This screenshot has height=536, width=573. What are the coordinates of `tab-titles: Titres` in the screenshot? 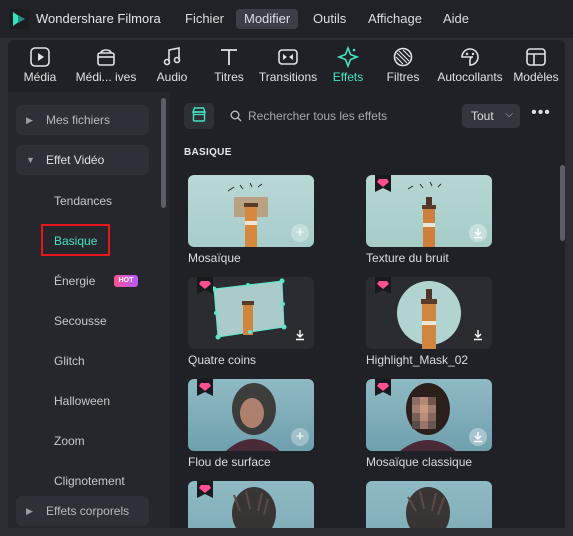 It's located at (229, 66).